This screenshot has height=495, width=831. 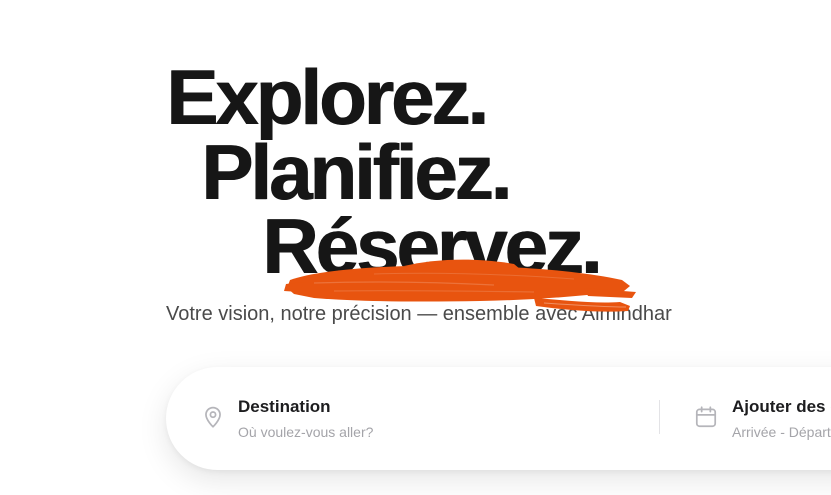 What do you see at coordinates (706, 417) in the screenshot?
I see `calendar-icon` at bounding box center [706, 417].